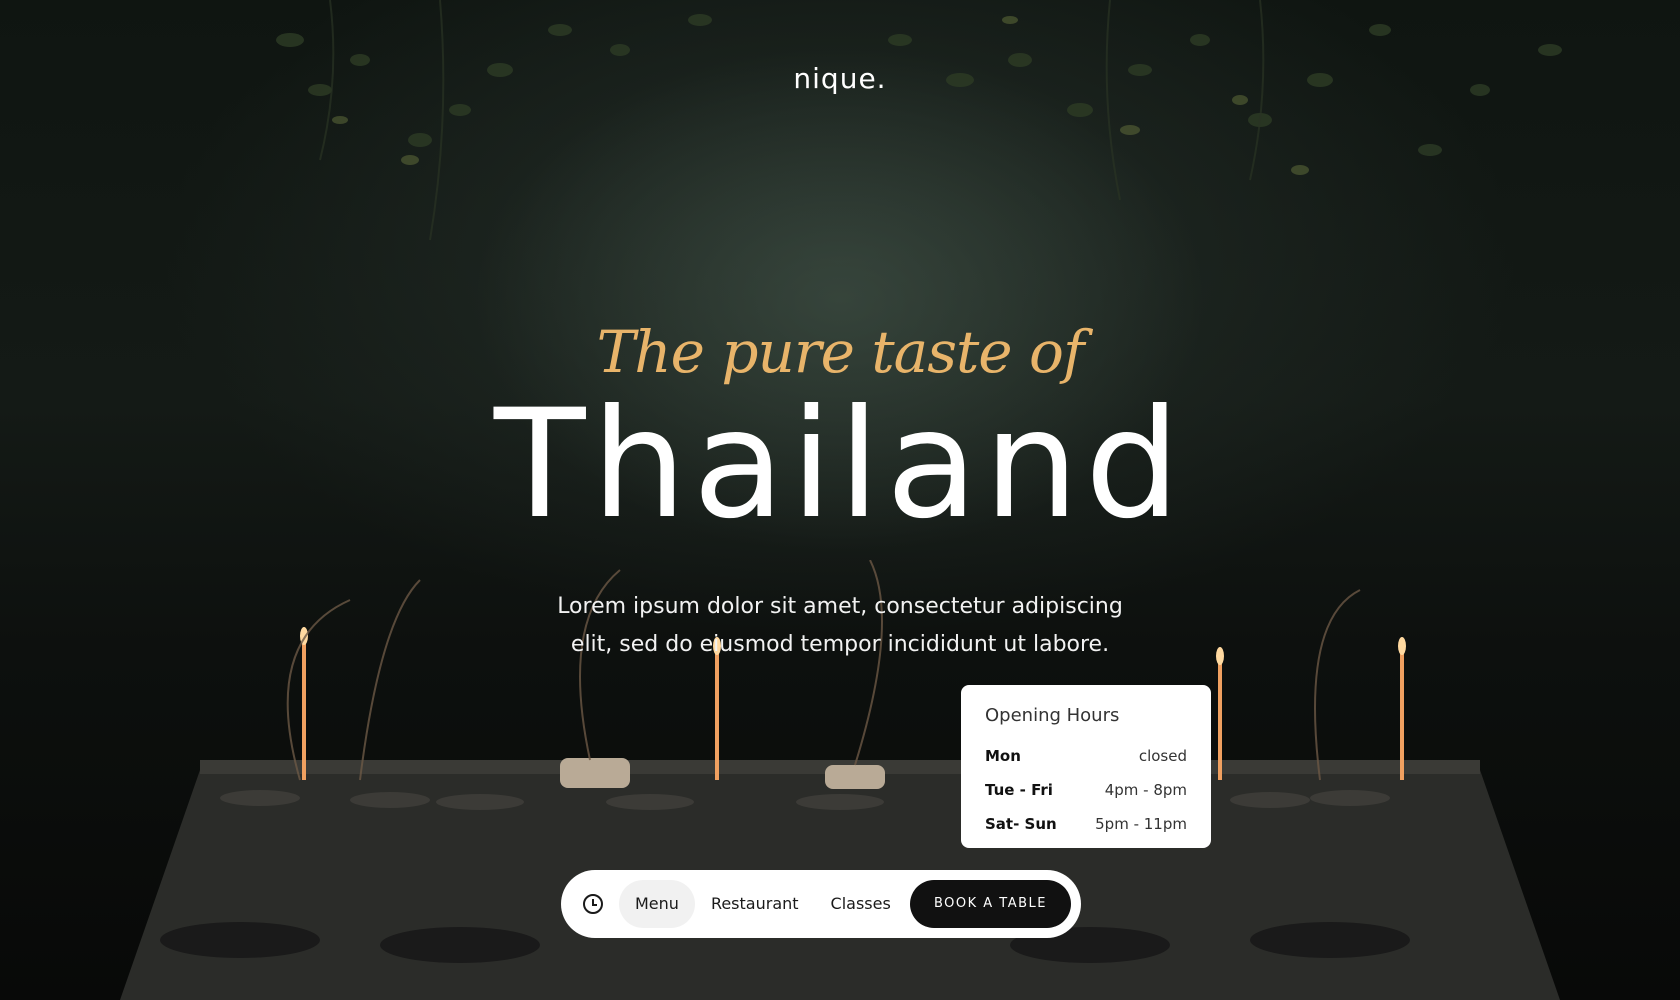 This screenshot has height=1000, width=1680. Describe the element at coordinates (840, 352) in the screenshot. I see `hero-tagline: The pure taste of` at that location.